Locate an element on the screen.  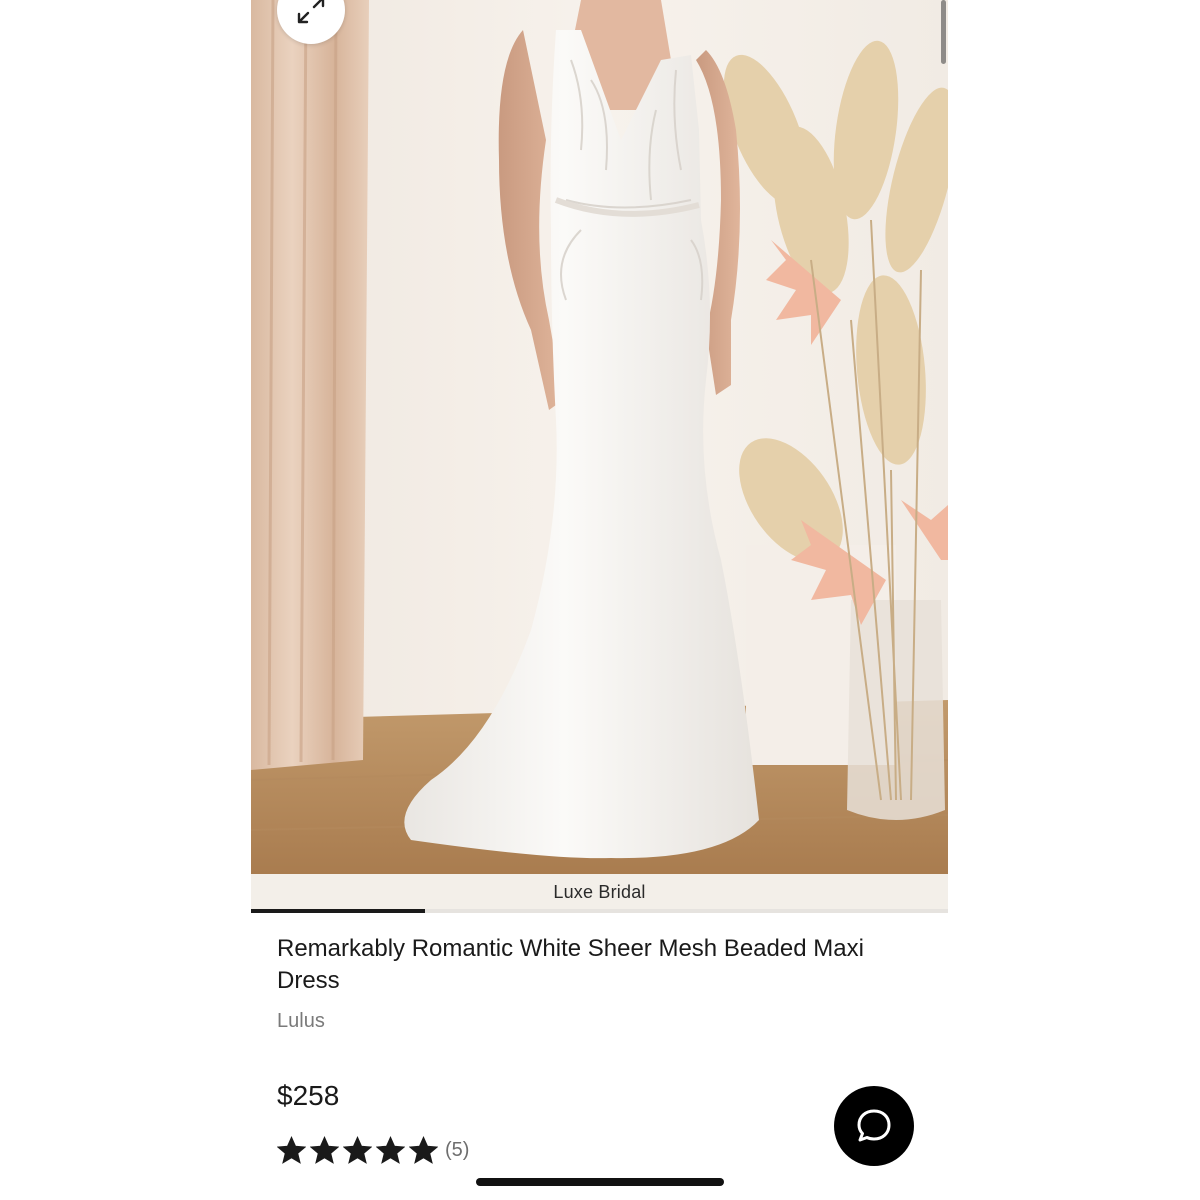
product-rating: (5) is located at coordinates (373, 1150).